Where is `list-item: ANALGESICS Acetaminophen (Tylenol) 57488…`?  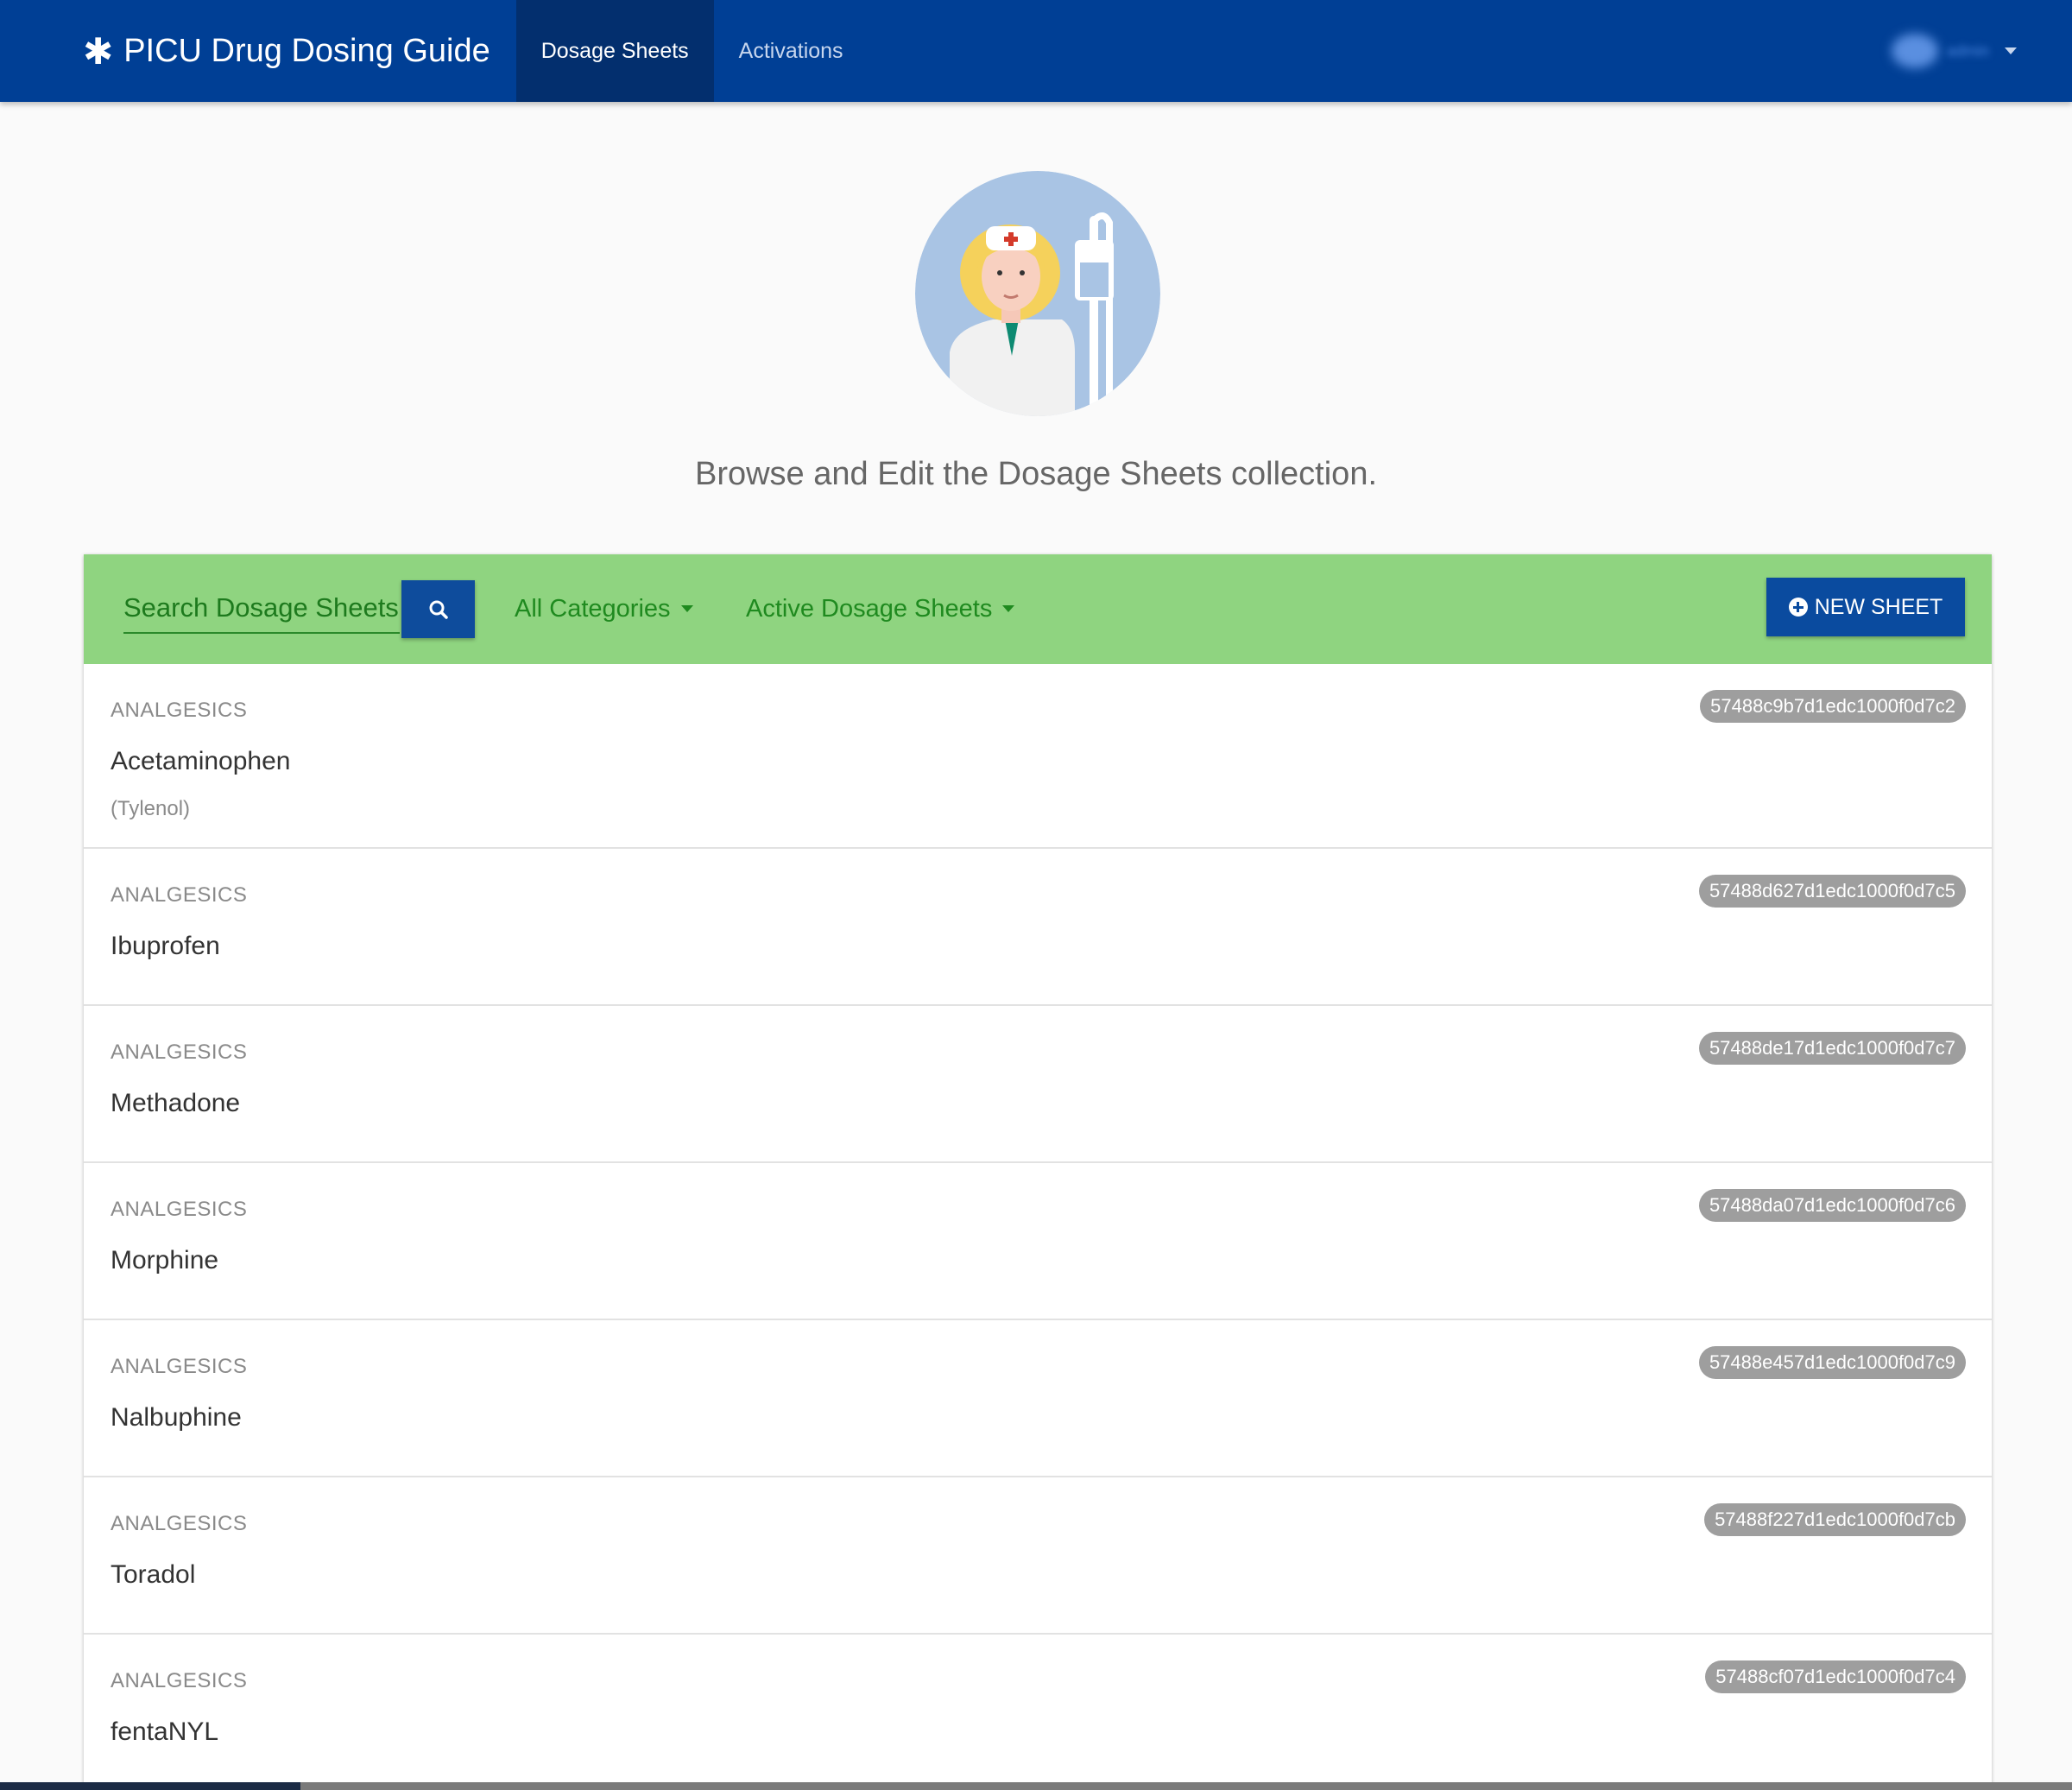
list-item: ANALGESICS Acetaminophen (Tylenol) 57488… is located at coordinates (1038, 756).